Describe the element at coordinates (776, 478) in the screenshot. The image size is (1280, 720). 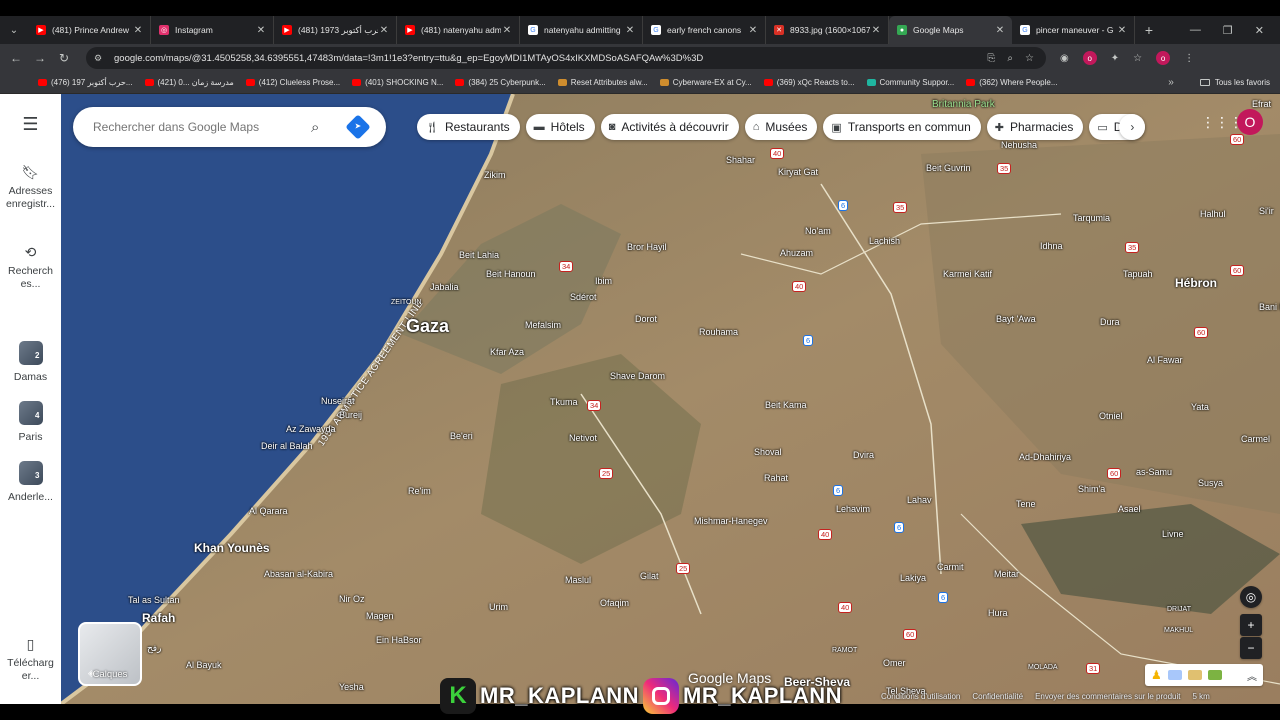
I see `map-label: Rahat` at that location.